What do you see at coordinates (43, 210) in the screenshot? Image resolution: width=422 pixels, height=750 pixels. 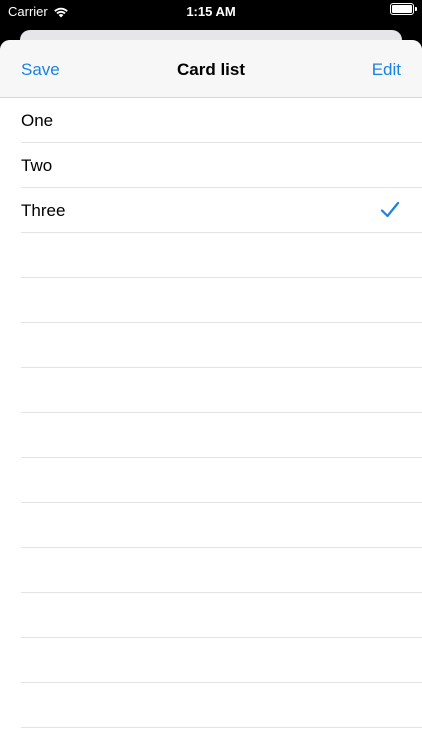 I see `list-item-label: Three` at bounding box center [43, 210].